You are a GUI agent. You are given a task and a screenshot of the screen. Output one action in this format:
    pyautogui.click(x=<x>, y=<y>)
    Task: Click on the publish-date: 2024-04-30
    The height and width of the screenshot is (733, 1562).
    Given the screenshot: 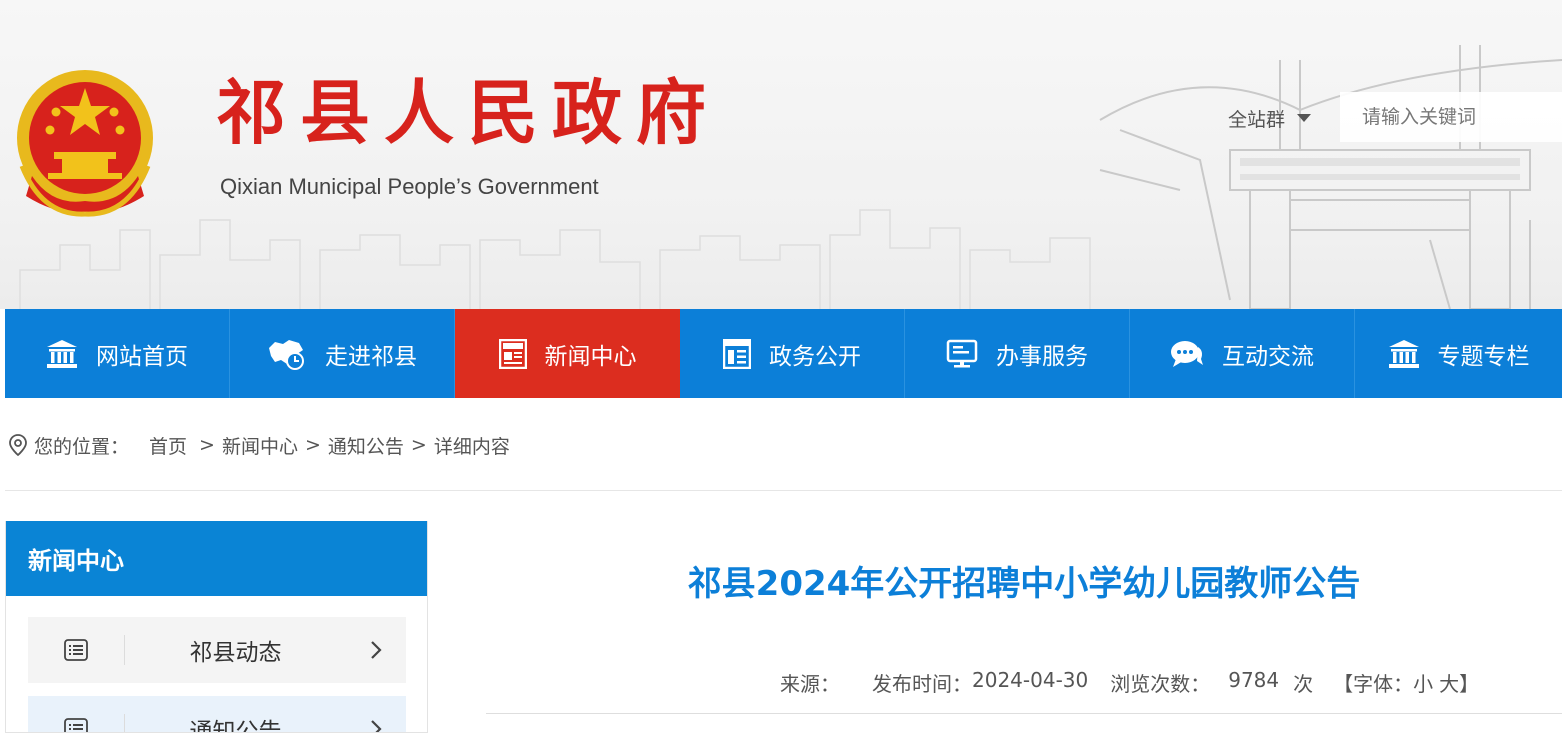 What is the action you would take?
    pyautogui.click(x=1030, y=680)
    